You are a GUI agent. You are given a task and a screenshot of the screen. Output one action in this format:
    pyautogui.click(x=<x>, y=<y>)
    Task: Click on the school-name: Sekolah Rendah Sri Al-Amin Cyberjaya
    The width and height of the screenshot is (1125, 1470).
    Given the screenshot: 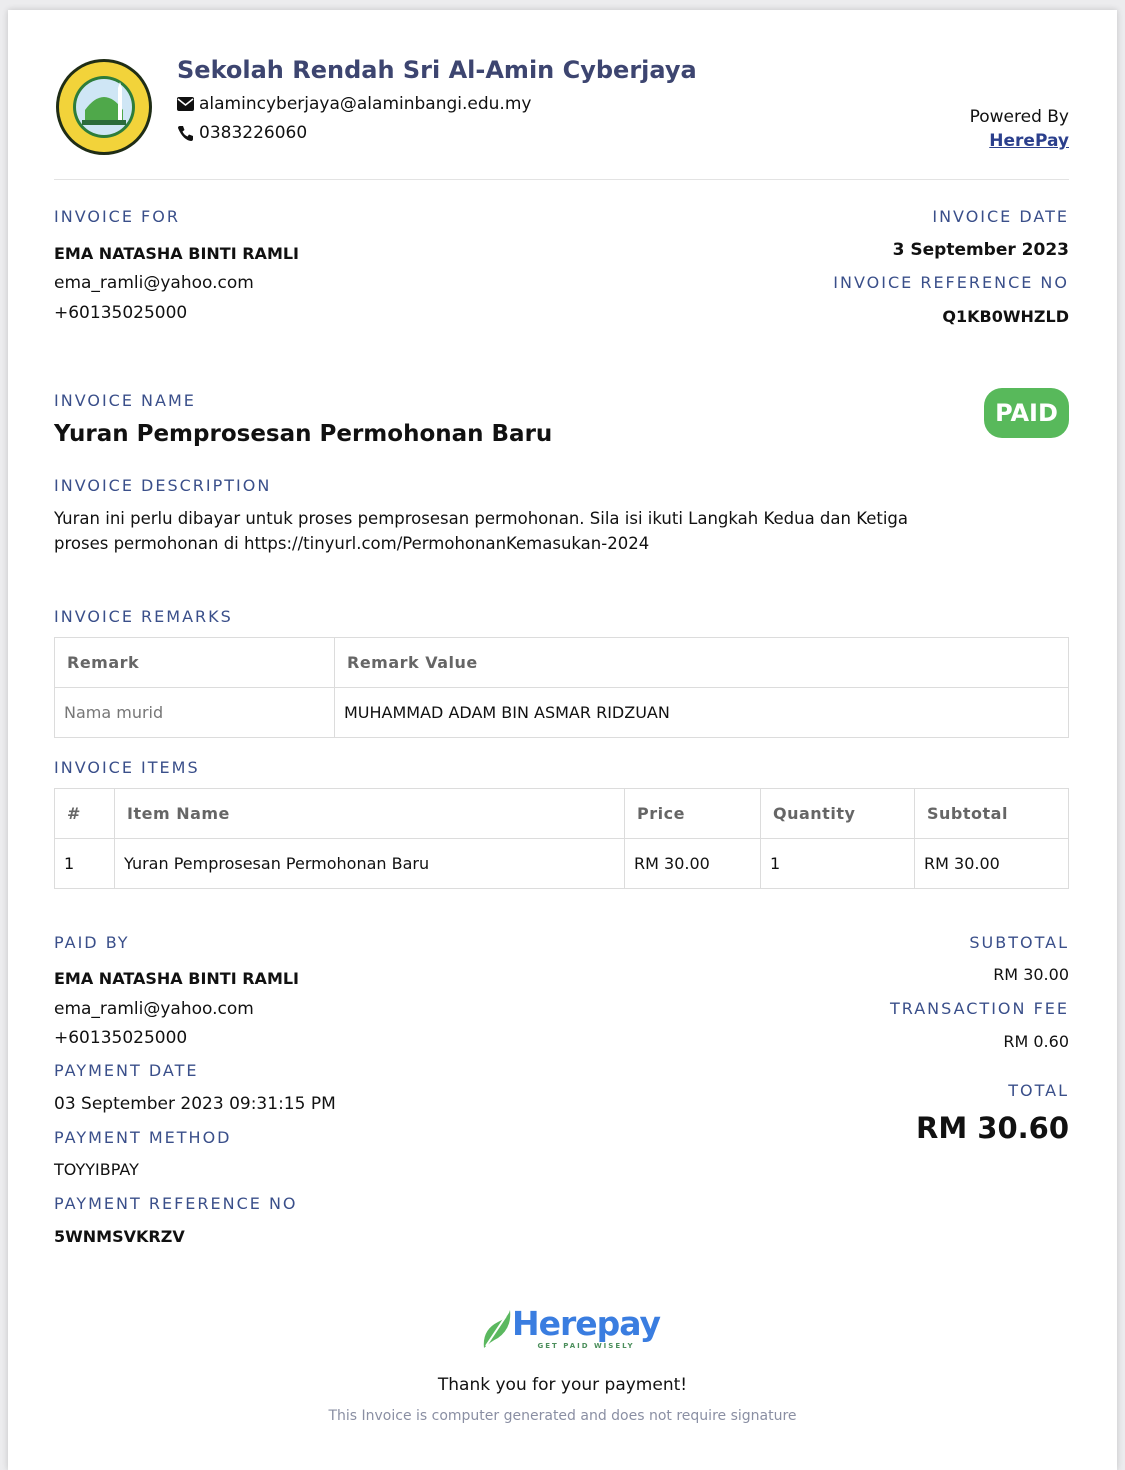 What is the action you would take?
    pyautogui.click(x=437, y=70)
    